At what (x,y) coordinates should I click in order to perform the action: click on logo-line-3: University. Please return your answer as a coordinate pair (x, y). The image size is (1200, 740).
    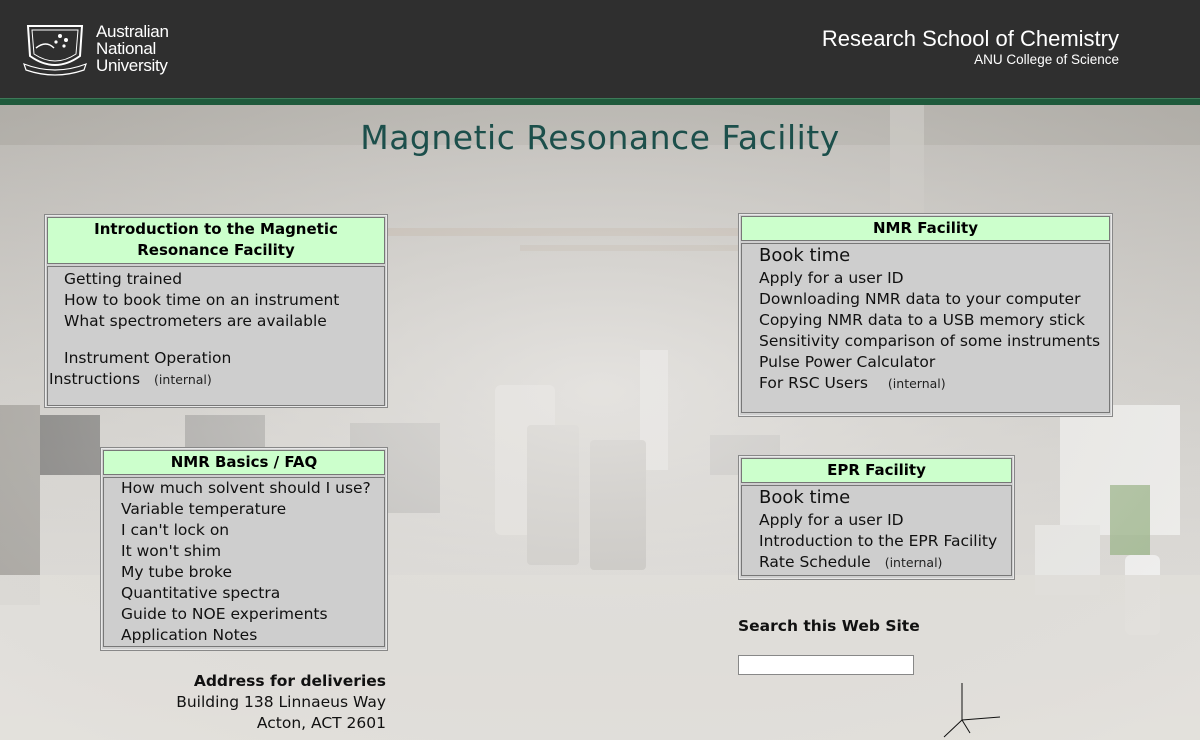
    Looking at the image, I should click on (132, 65).